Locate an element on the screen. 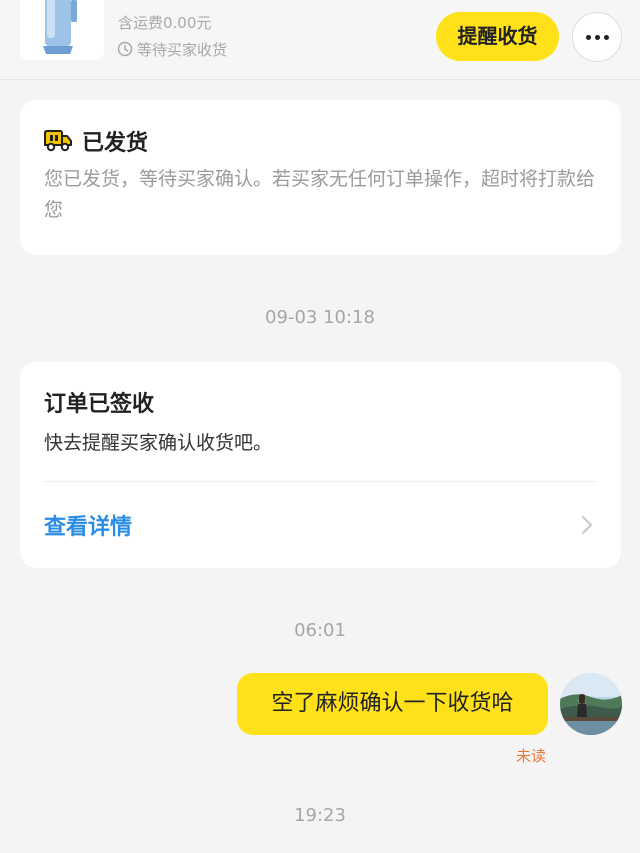 This screenshot has width=640, height=853. timestamp: 06:01 is located at coordinates (320, 630).